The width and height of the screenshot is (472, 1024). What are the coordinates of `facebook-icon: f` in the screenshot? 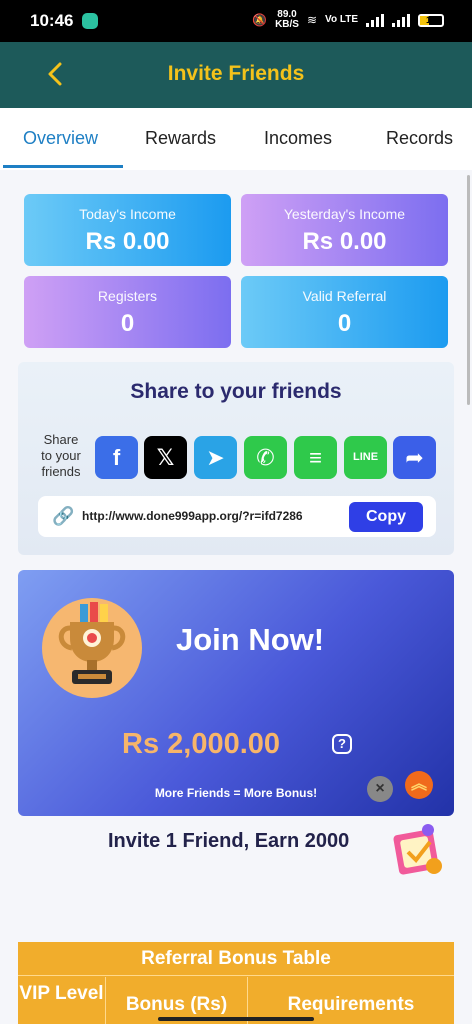 It's located at (116, 457).